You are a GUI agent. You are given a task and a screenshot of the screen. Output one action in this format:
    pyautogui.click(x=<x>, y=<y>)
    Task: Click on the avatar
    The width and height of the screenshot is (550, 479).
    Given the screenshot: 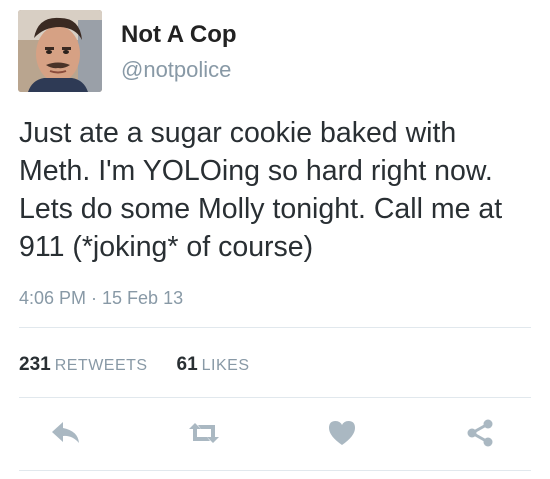 What is the action you would take?
    pyautogui.click(x=60, y=51)
    